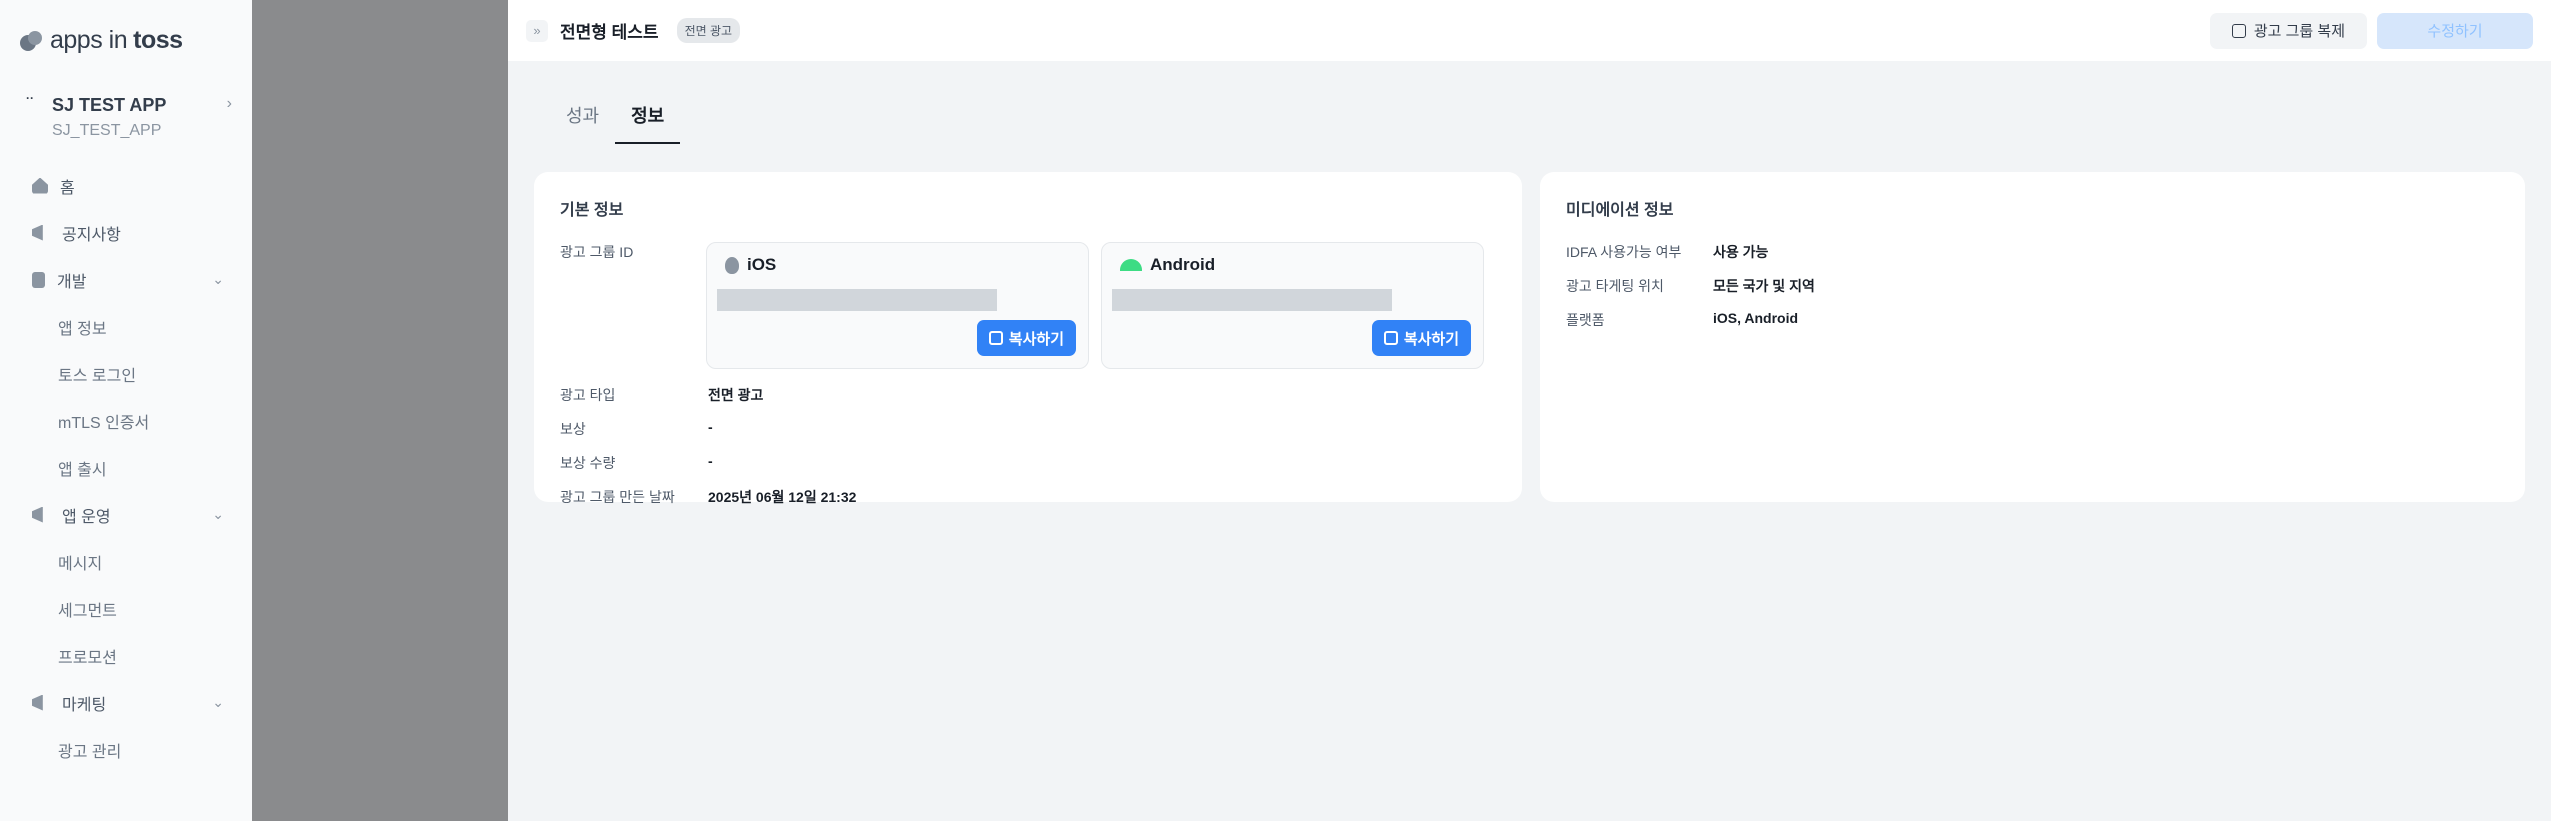 The width and height of the screenshot is (2551, 821). I want to click on copy-android-id-button: 복사하기, so click(1421, 338).